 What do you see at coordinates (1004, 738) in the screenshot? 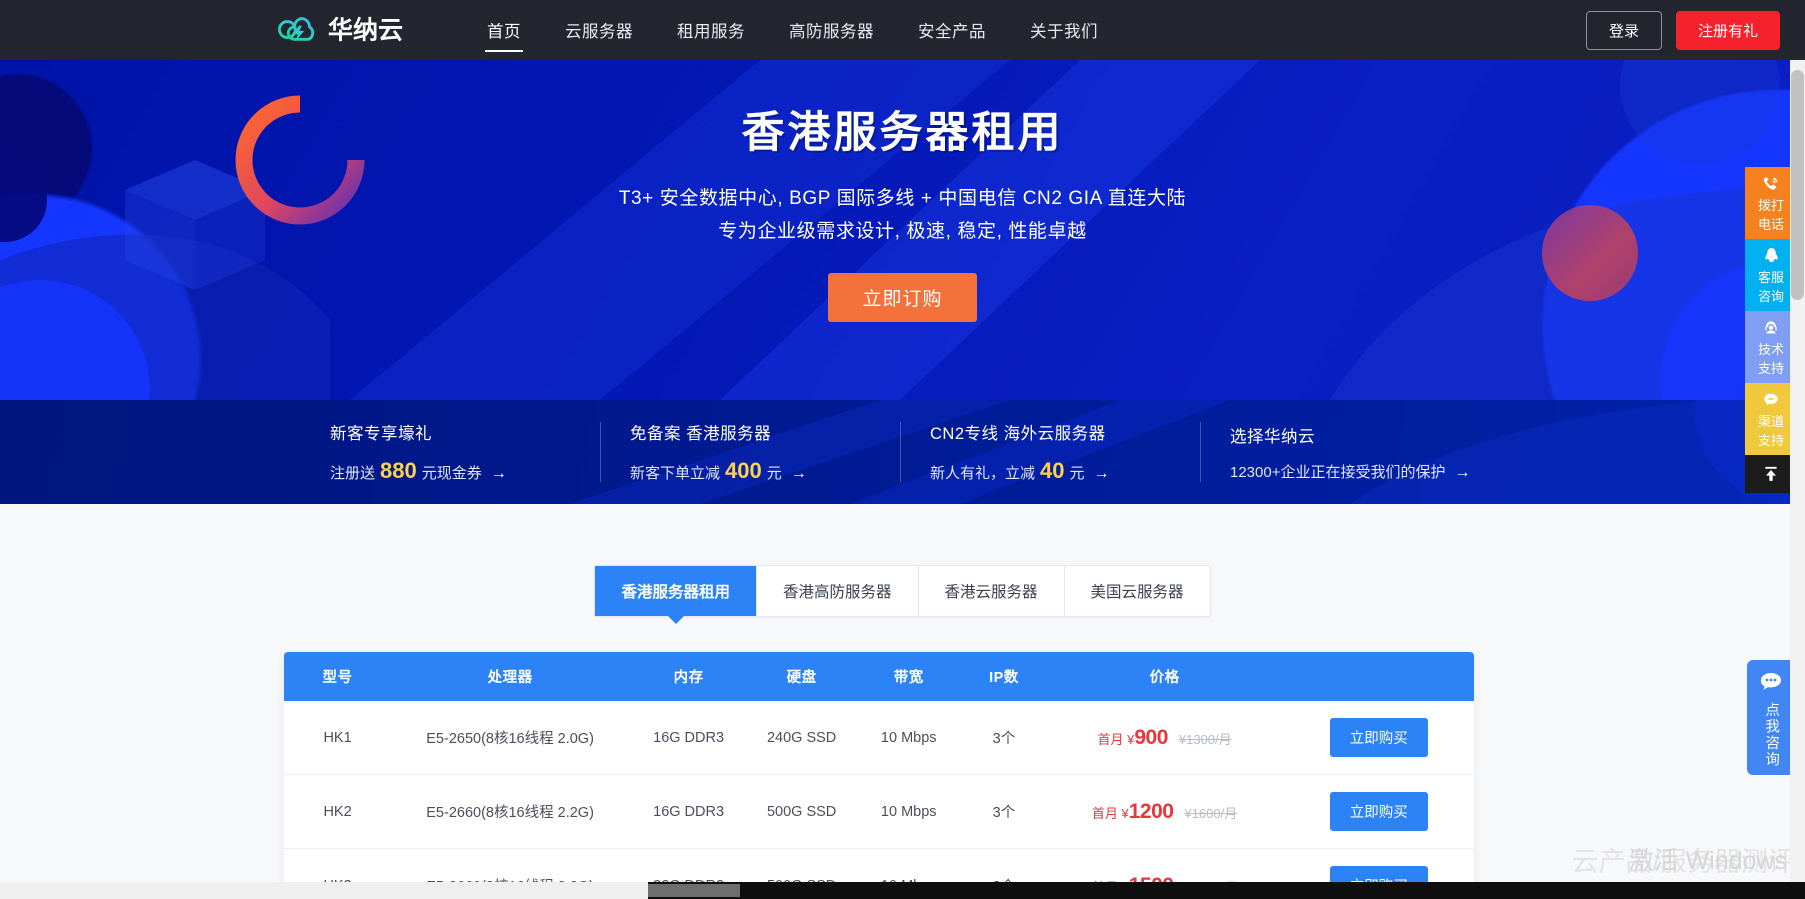
I see `cell-ip: 3个` at bounding box center [1004, 738].